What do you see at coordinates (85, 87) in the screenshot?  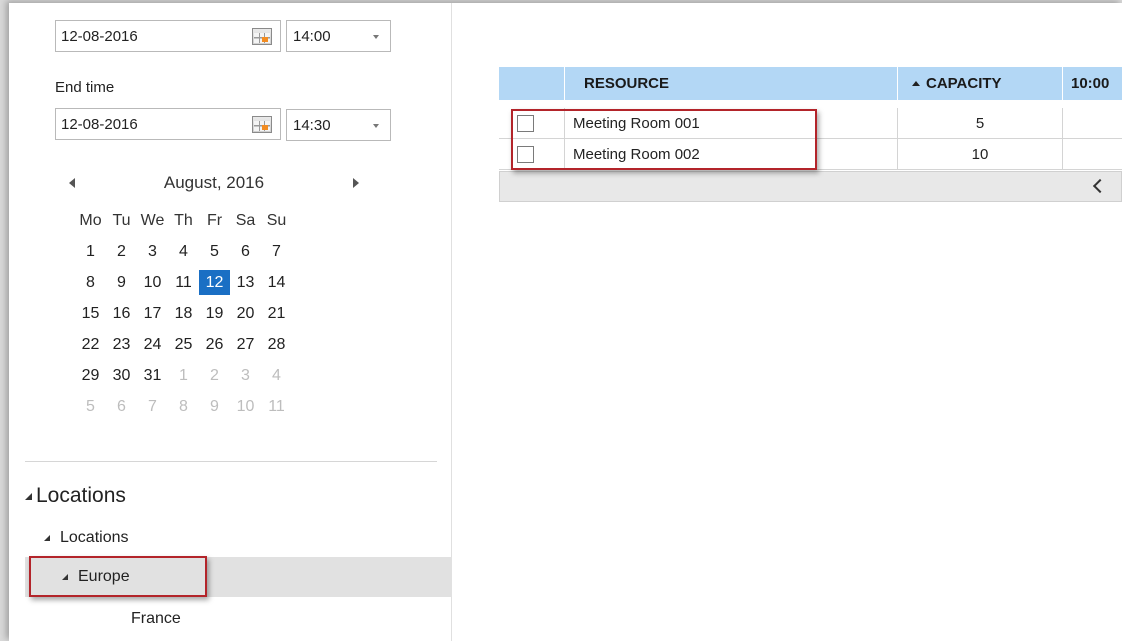 I see `end-time-label: End time` at bounding box center [85, 87].